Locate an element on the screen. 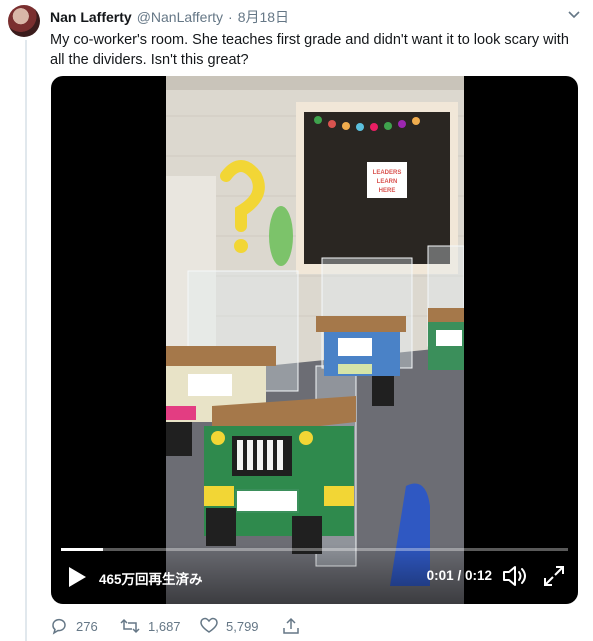  like-button: 5,799 is located at coordinates (229, 626).